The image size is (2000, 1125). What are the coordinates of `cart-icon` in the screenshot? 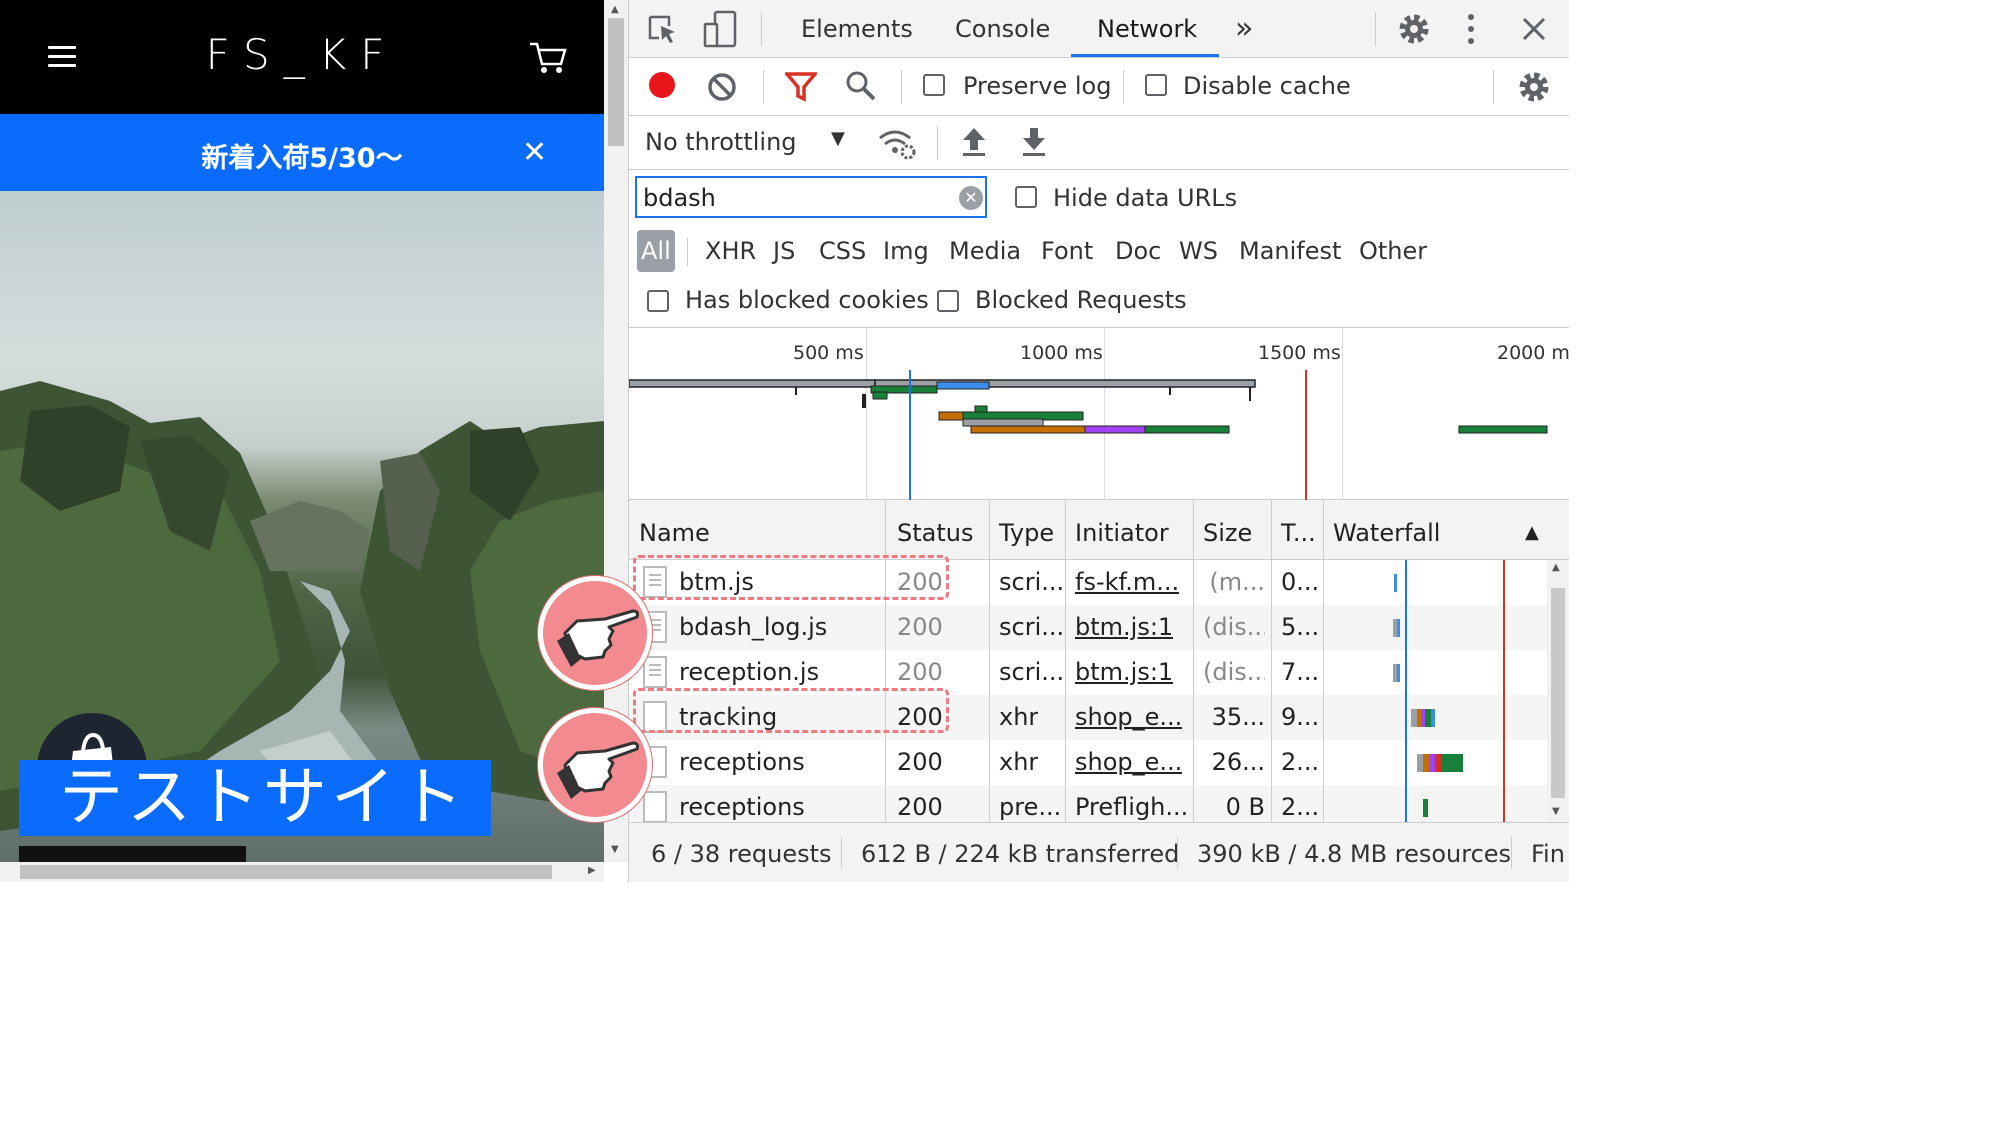 It's located at (548, 58).